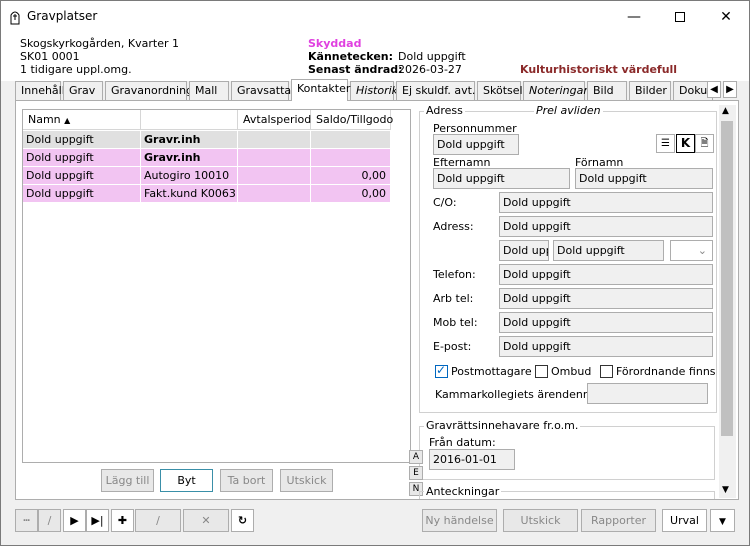  What do you see at coordinates (441, 370) in the screenshot?
I see `postmottagare-checkbox: ✓` at bounding box center [441, 370].